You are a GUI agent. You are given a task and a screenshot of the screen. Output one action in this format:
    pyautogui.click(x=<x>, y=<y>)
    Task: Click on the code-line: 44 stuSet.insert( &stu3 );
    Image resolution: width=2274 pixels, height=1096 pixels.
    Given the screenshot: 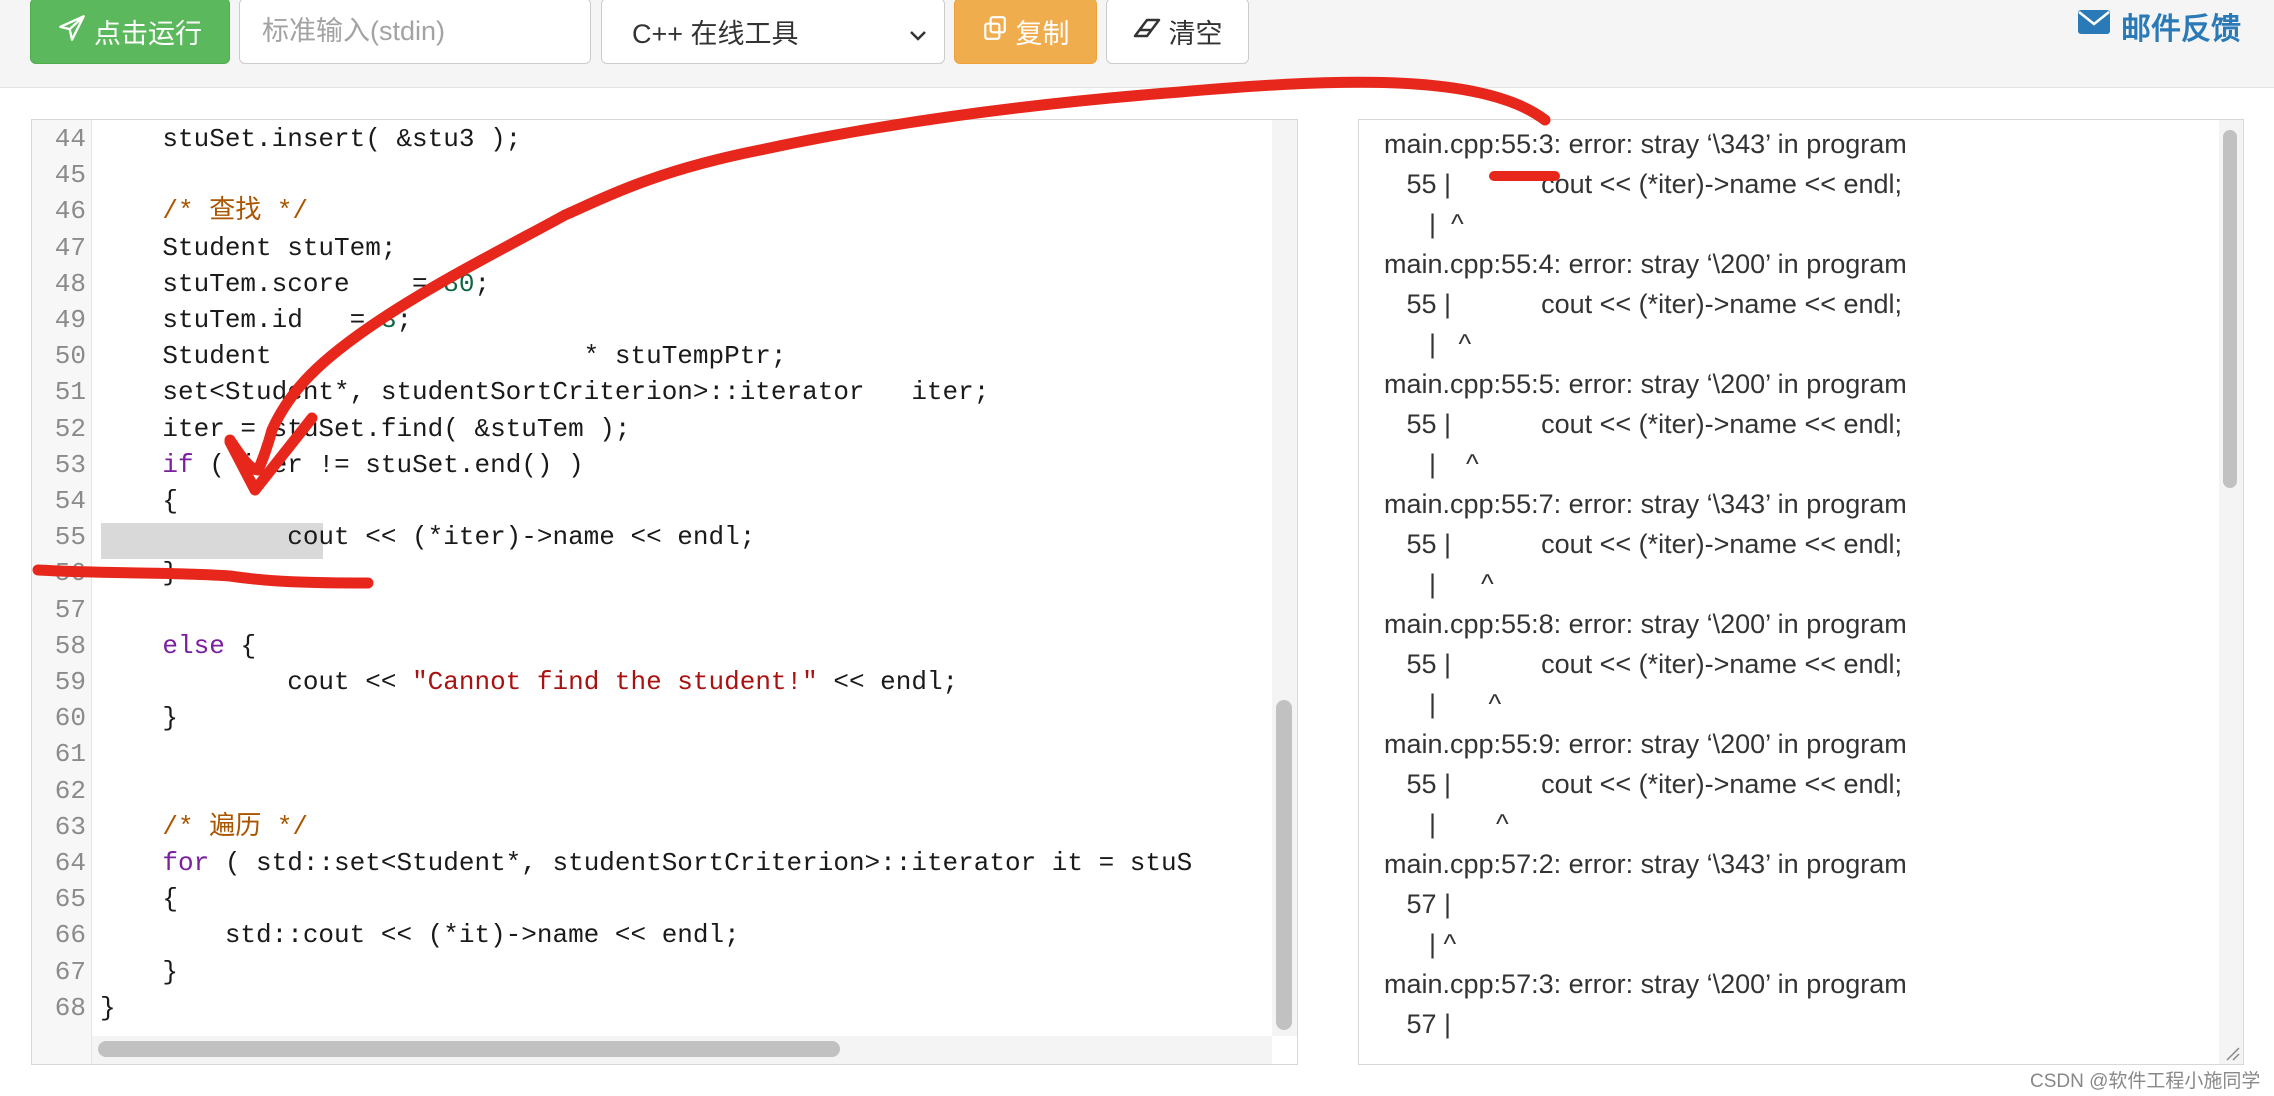 What is the action you would take?
    pyautogui.click(x=652, y=139)
    